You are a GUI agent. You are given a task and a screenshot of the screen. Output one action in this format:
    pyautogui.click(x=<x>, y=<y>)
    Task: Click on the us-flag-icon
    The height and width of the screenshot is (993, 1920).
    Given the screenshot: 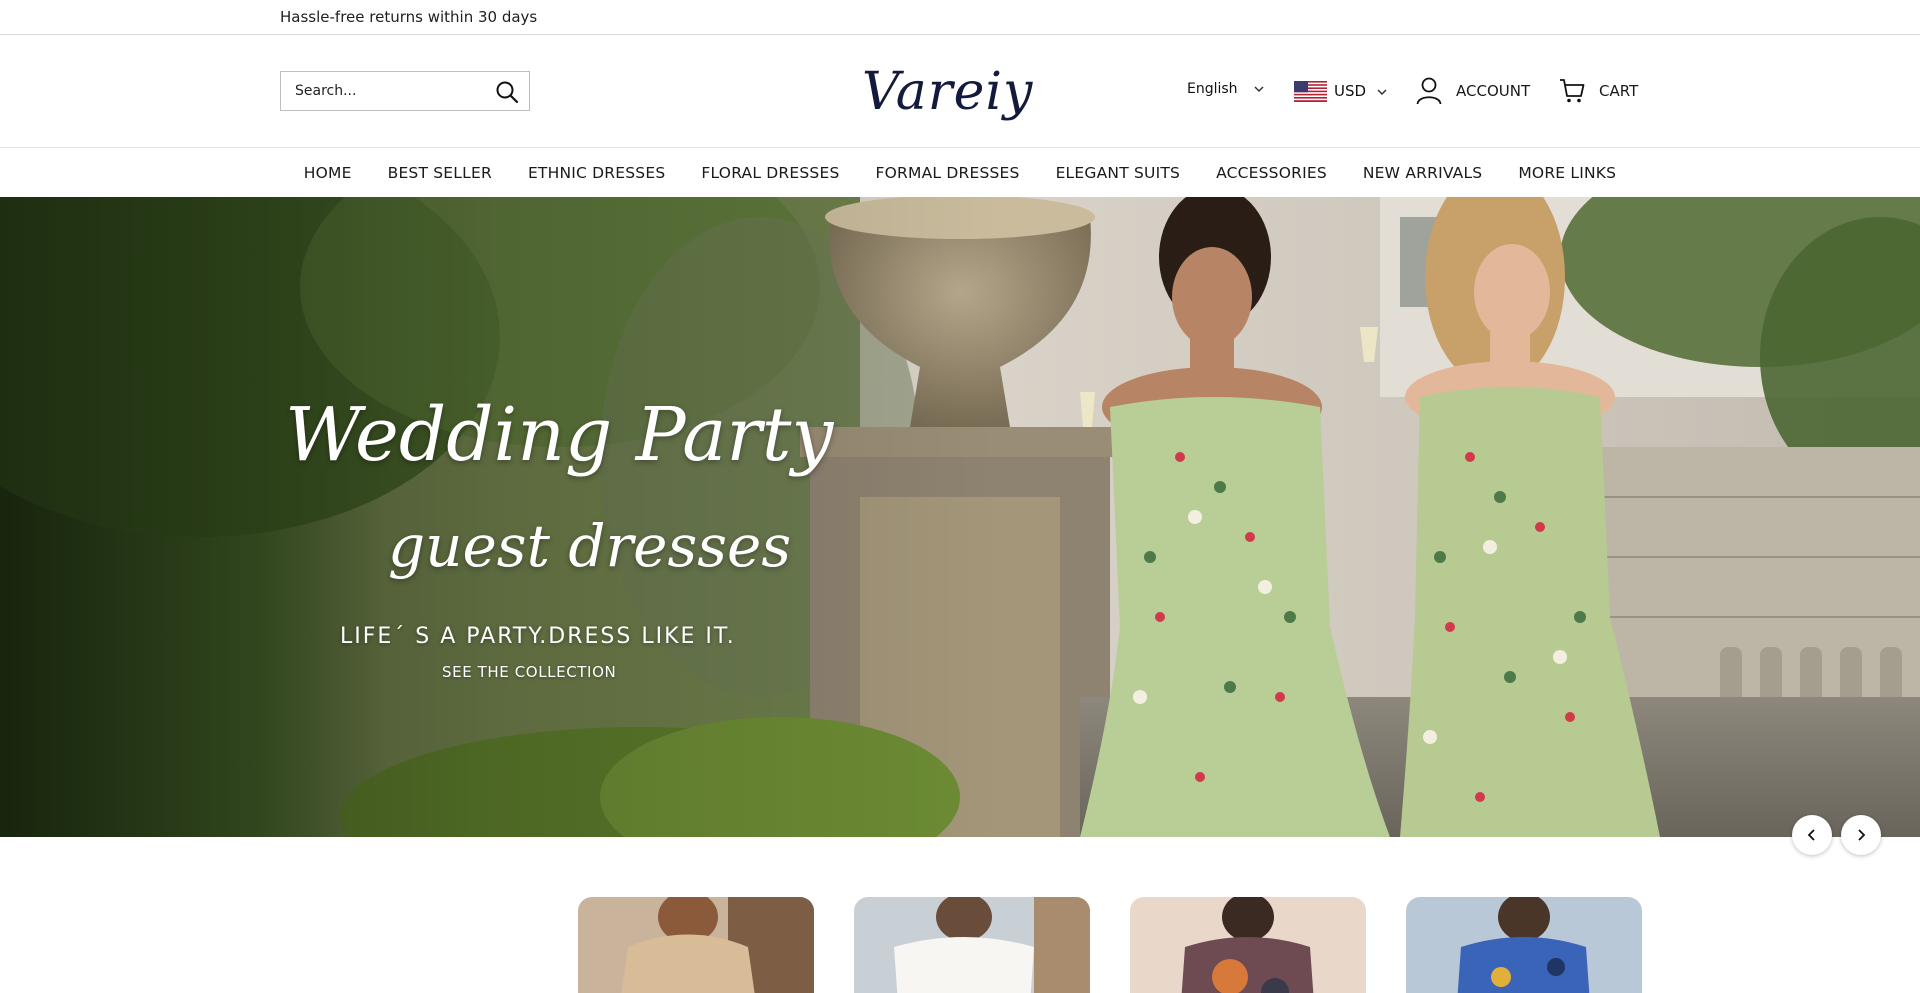 What is the action you would take?
    pyautogui.click(x=1310, y=91)
    